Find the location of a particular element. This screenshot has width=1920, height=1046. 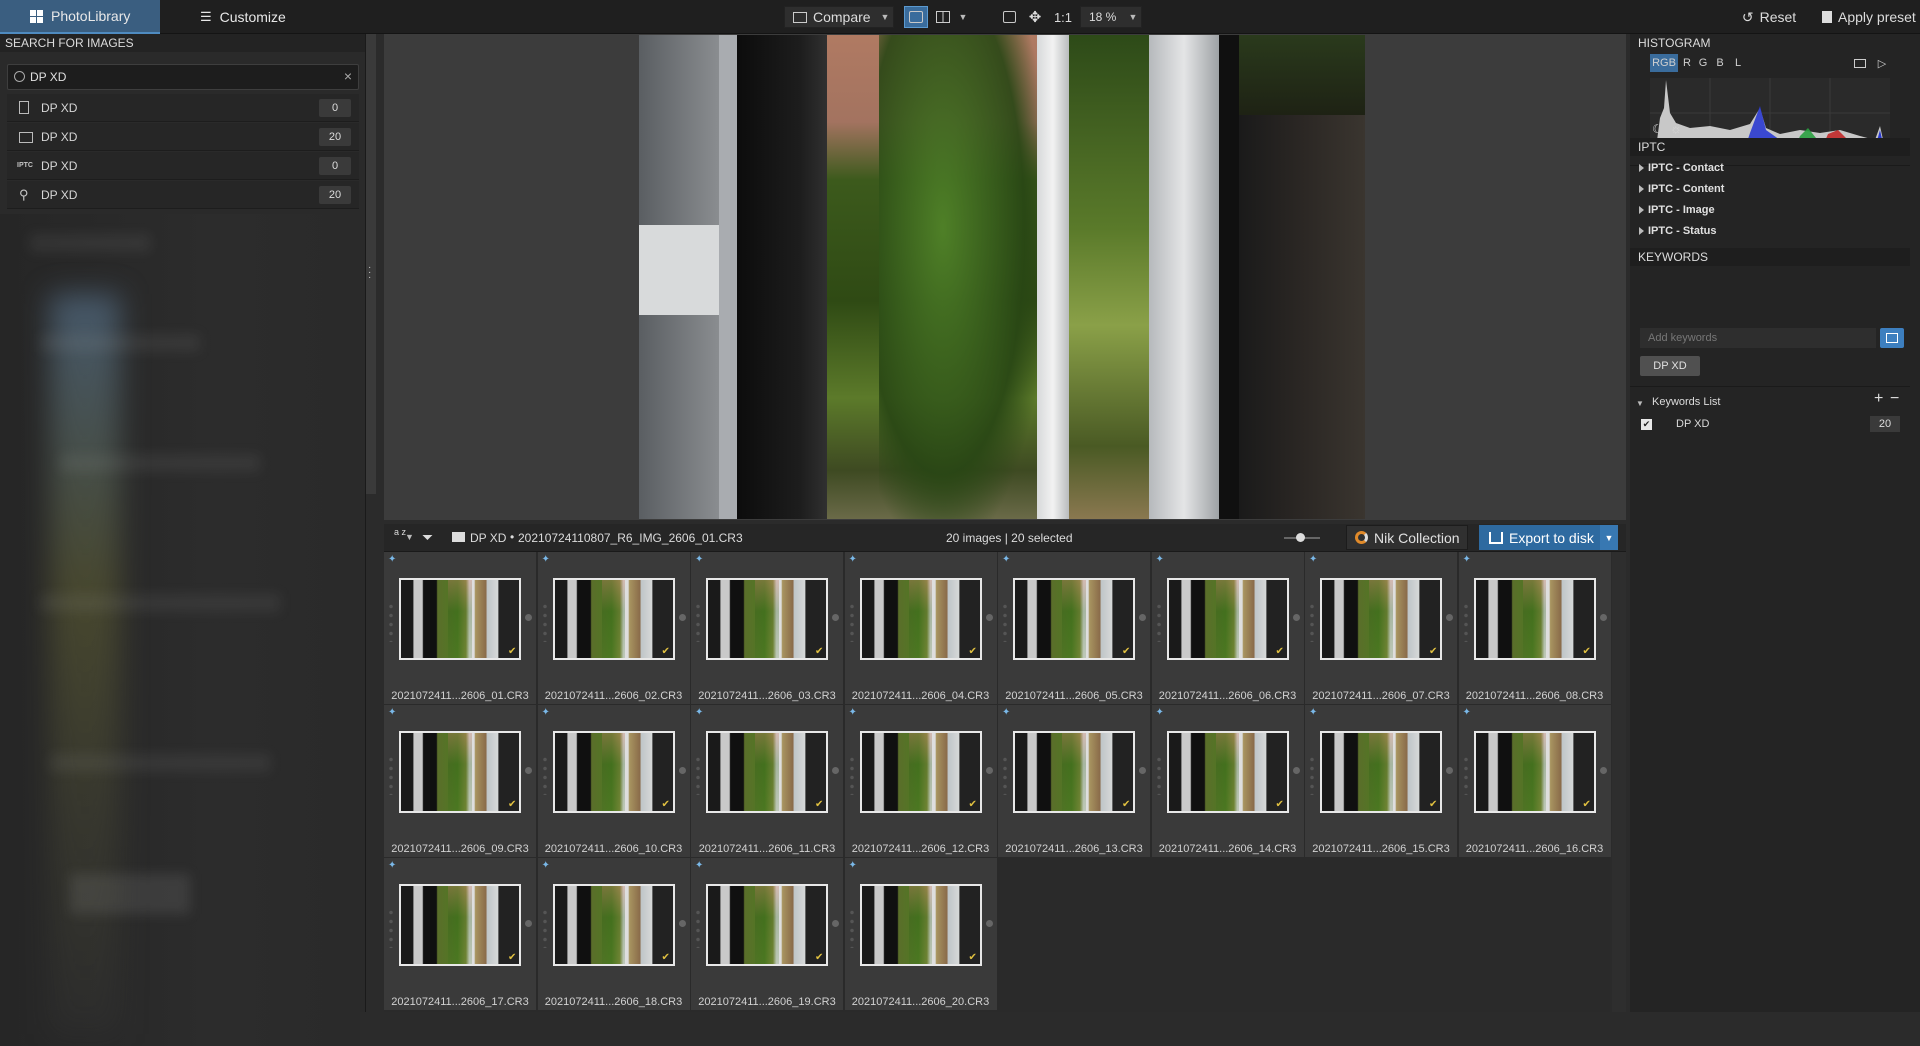

iptc-group-content: IPTC - Content is located at coordinates (1770, 189).